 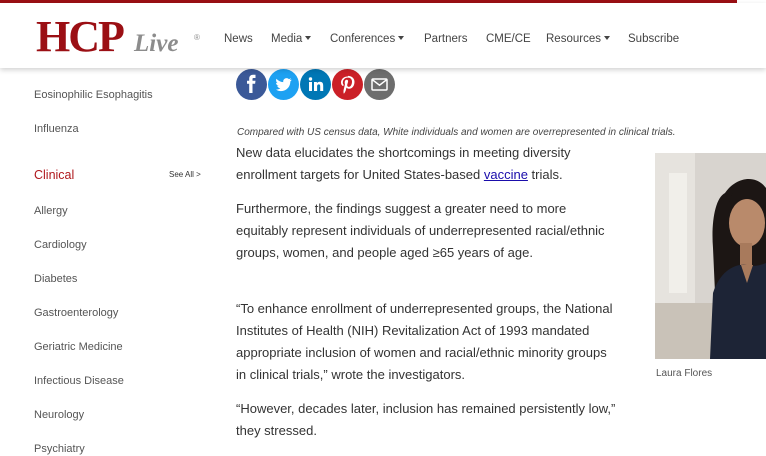 I want to click on email-share-button, so click(x=379, y=84).